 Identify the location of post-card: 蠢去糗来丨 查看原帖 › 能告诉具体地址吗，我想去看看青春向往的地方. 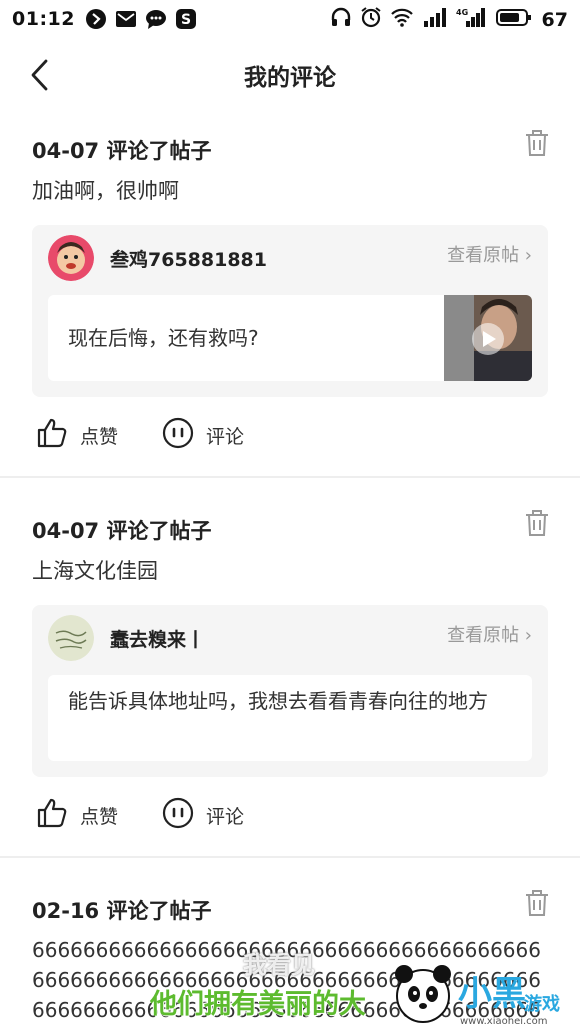
(290, 691).